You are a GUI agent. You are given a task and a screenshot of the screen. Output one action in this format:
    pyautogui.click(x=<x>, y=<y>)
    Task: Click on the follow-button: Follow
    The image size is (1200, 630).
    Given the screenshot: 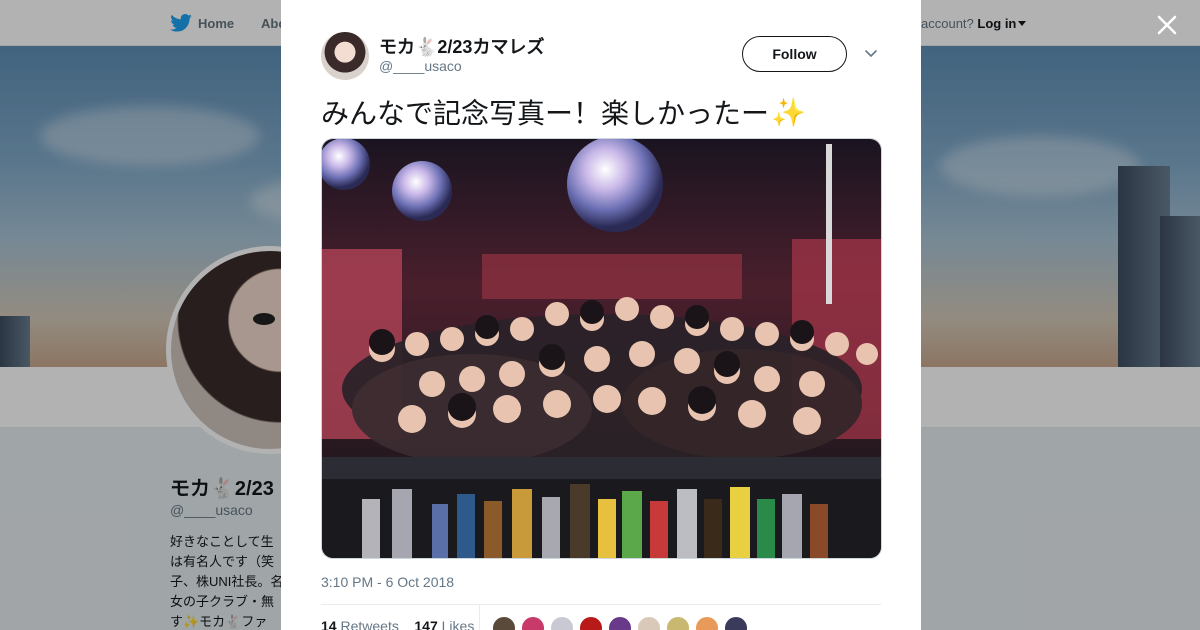 What is the action you would take?
    pyautogui.click(x=794, y=54)
    